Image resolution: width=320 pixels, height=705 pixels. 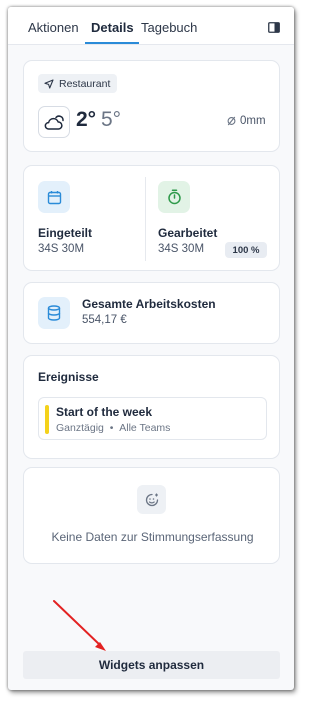 I want to click on precipitation-value: 0mm, so click(x=253, y=121).